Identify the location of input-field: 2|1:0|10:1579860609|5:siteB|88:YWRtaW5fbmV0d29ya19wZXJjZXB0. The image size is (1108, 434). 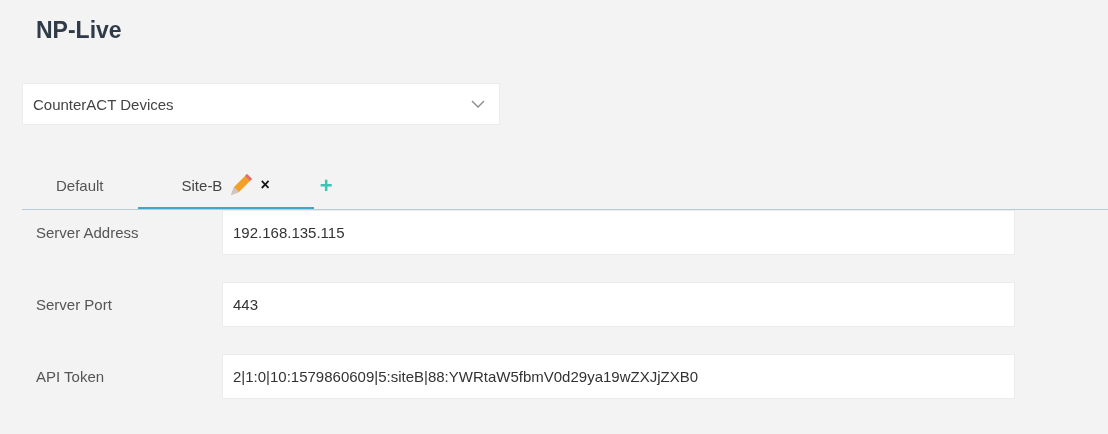
(618, 376).